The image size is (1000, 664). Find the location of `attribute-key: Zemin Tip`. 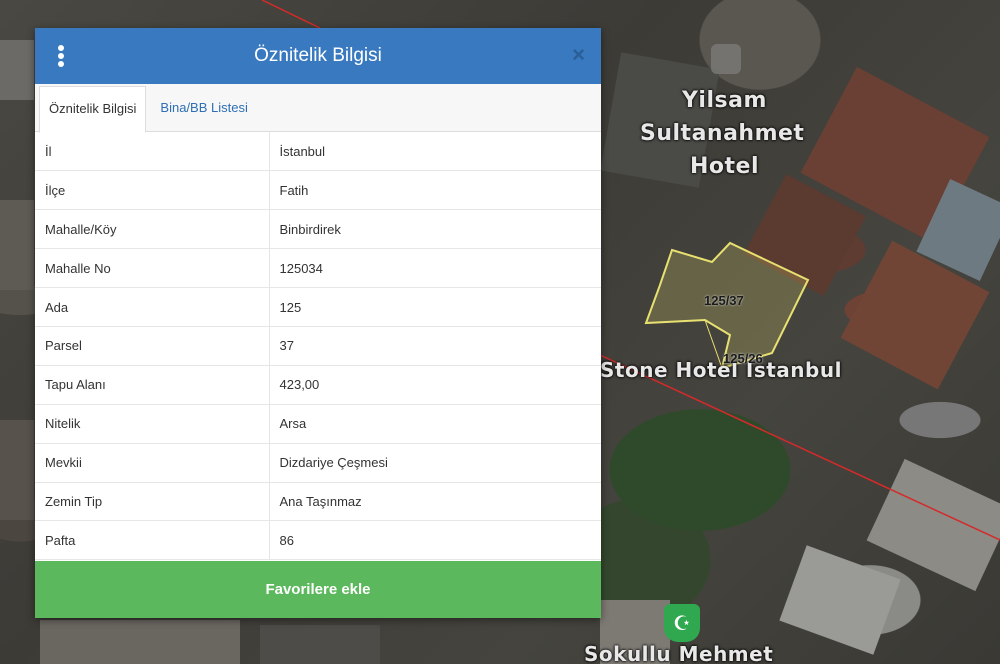

attribute-key: Zemin Tip is located at coordinates (152, 502).